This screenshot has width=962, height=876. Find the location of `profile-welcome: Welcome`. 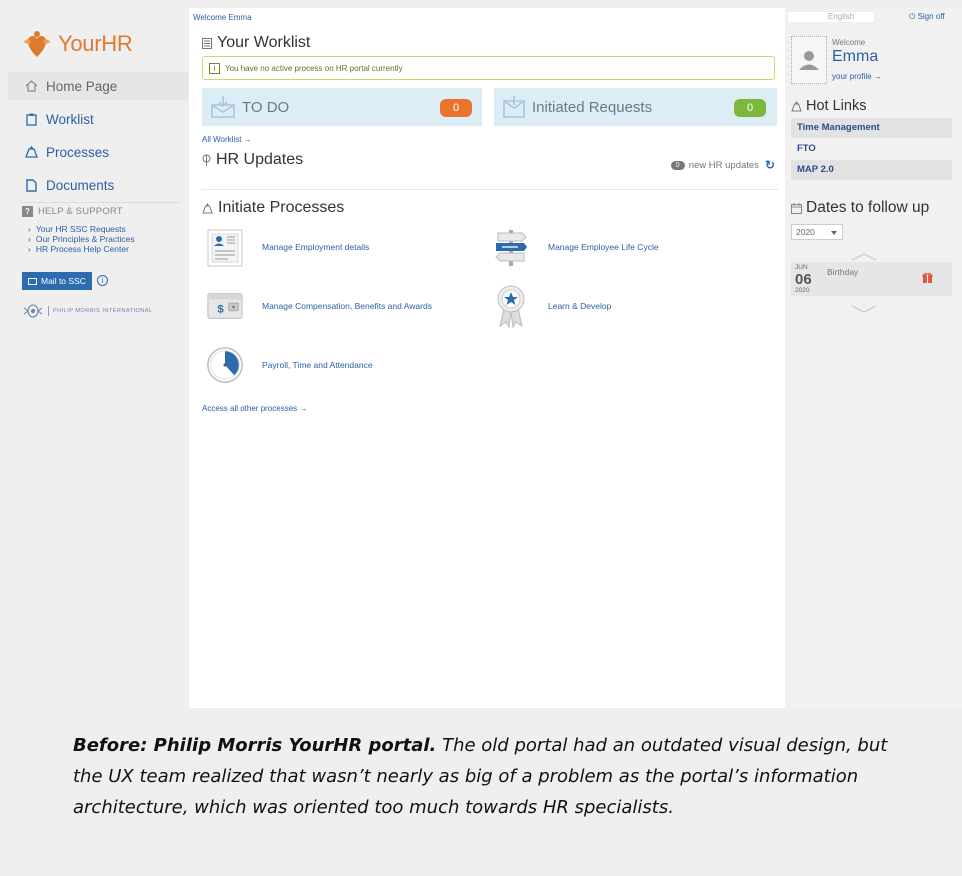

profile-welcome: Welcome is located at coordinates (849, 42).